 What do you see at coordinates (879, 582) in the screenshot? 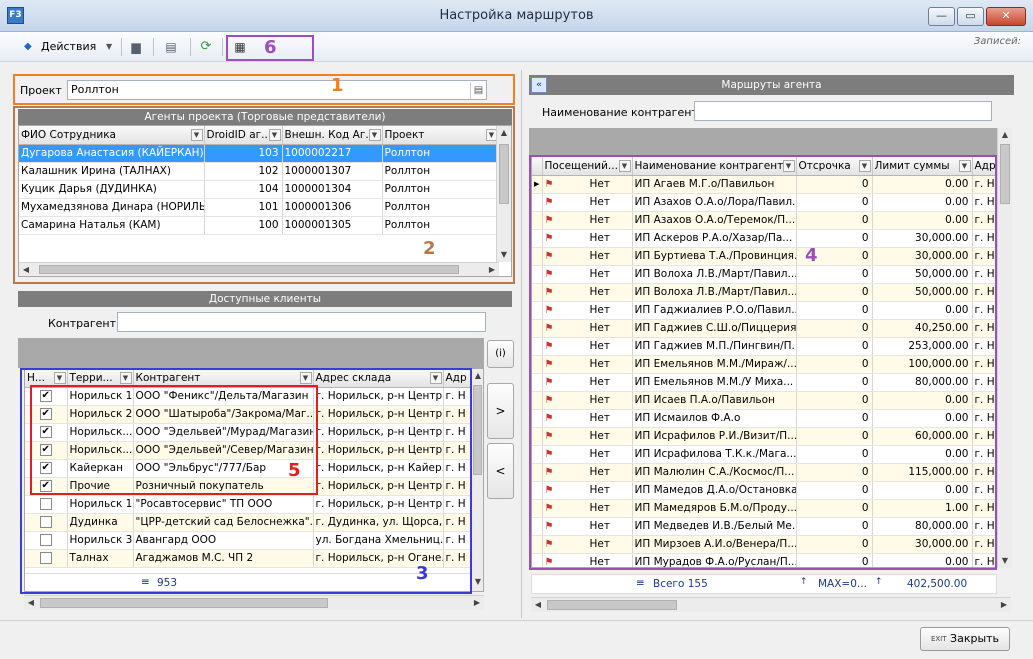
I see `sum-icon: ↑` at bounding box center [879, 582].